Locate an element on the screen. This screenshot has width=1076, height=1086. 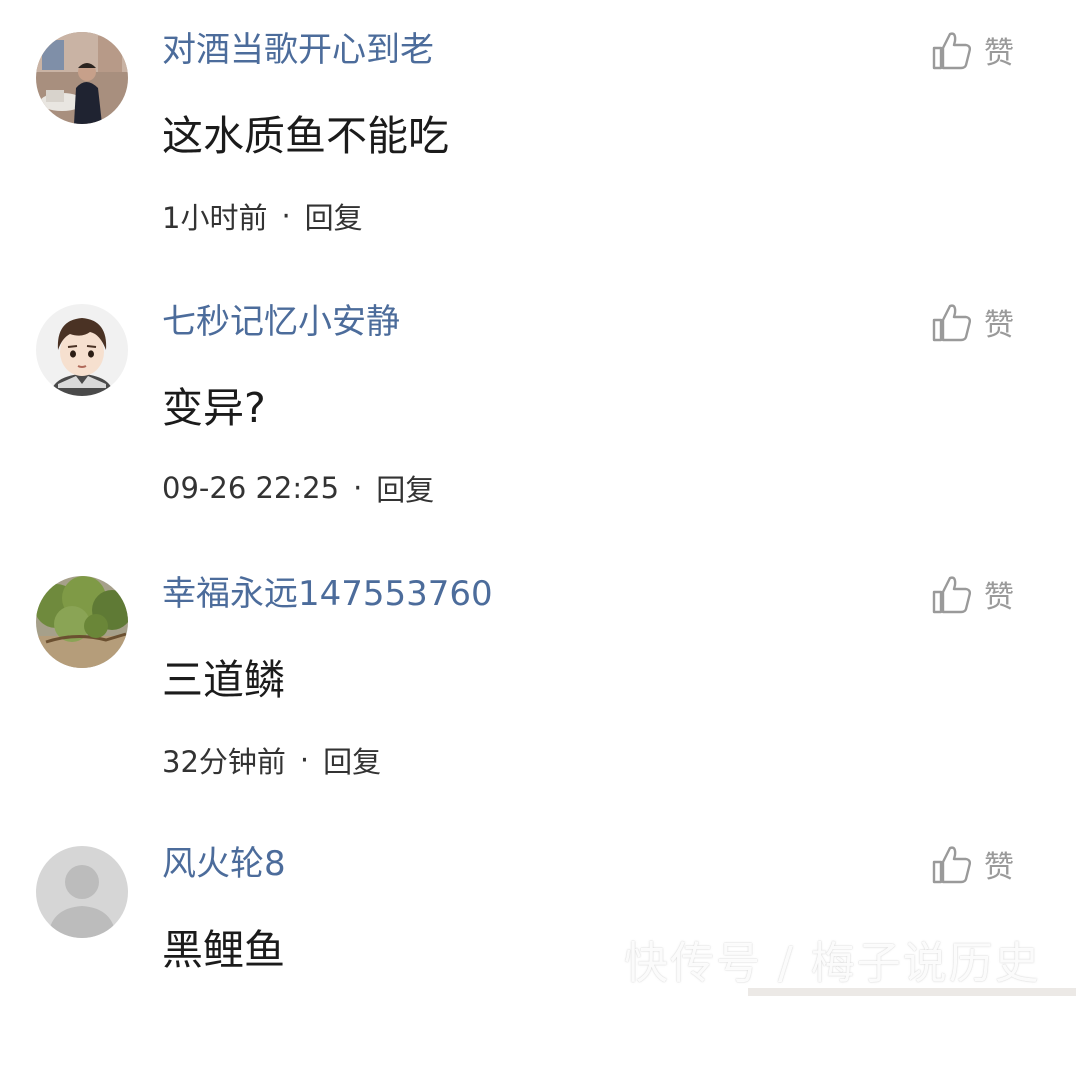
comment-username: 对酒当歌开心到老 is located at coordinates (298, 50).